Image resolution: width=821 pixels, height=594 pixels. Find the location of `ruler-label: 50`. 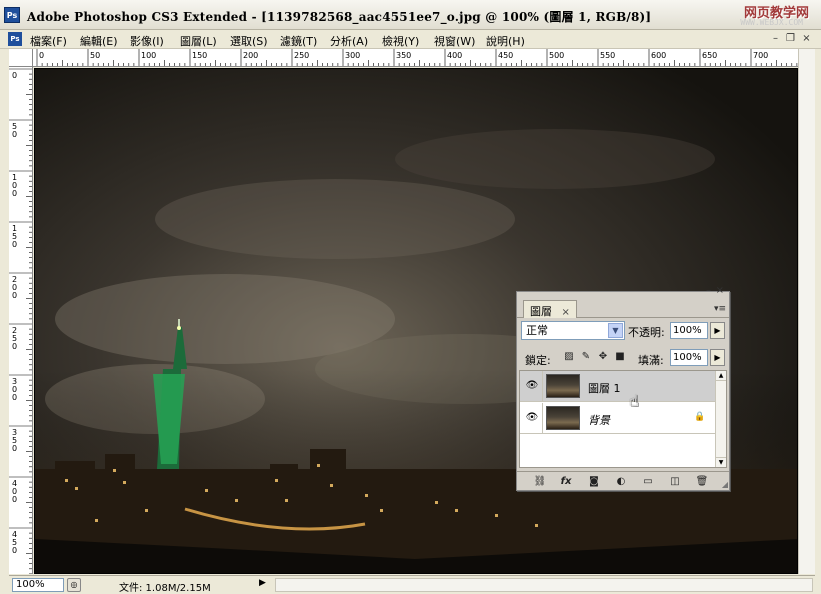

ruler-label: 50 is located at coordinates (95, 55).